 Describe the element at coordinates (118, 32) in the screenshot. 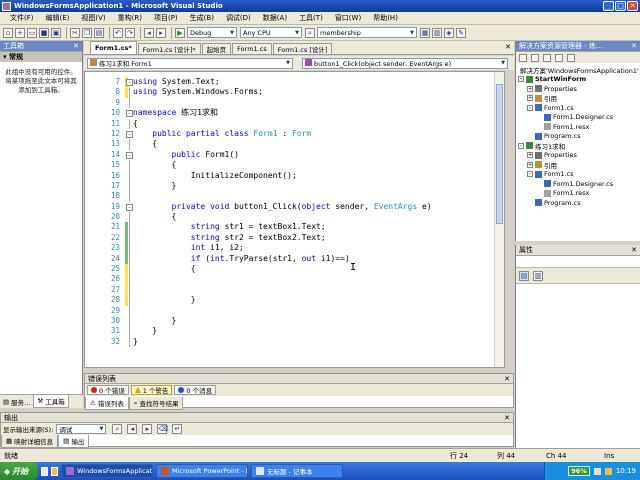

I see `undo-icon: ↶` at that location.